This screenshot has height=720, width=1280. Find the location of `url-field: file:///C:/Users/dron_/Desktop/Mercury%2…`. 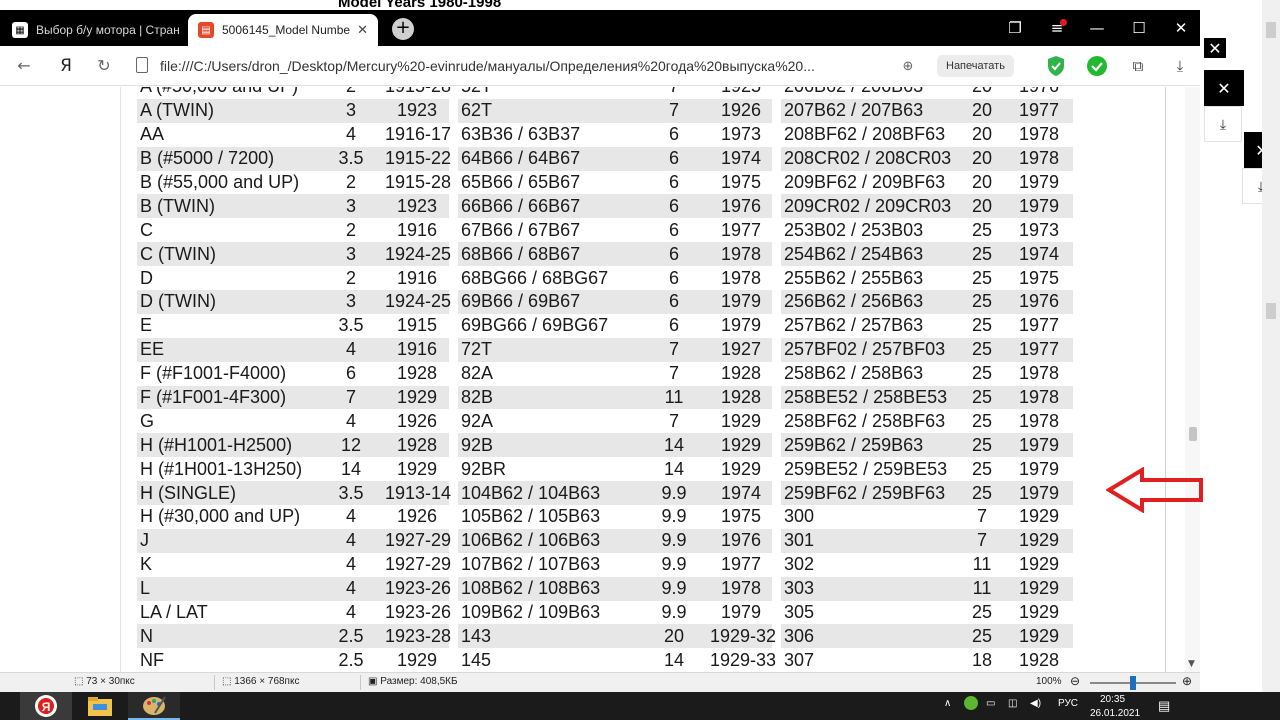

url-field: file:///C:/Users/dron_/Desktop/Mercury%2… is located at coordinates (487, 66).